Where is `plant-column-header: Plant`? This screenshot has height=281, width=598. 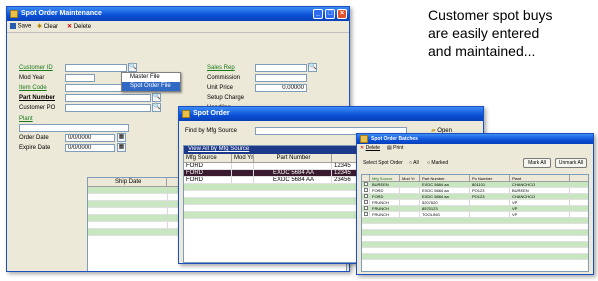
plant-column-header: Plant is located at coordinates (540, 178).